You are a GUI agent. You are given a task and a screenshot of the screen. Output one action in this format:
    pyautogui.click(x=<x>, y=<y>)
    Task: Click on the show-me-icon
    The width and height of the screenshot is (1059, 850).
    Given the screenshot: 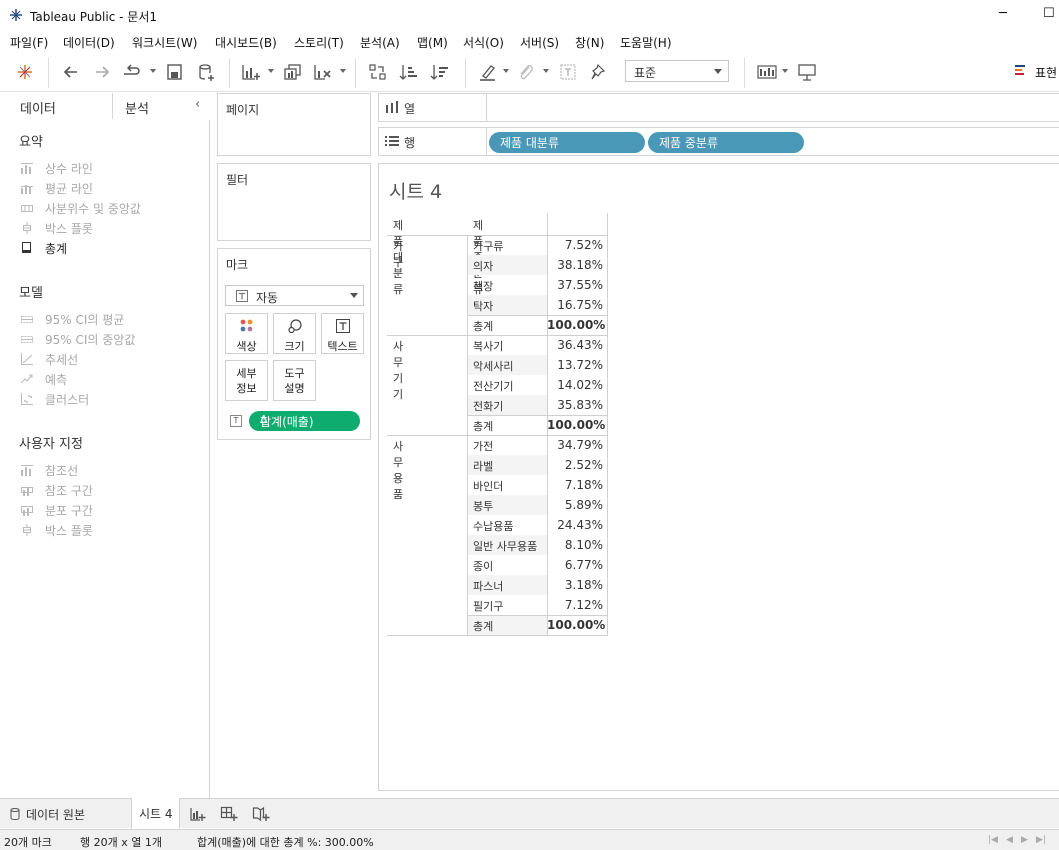 What is the action you would take?
    pyautogui.click(x=1021, y=71)
    